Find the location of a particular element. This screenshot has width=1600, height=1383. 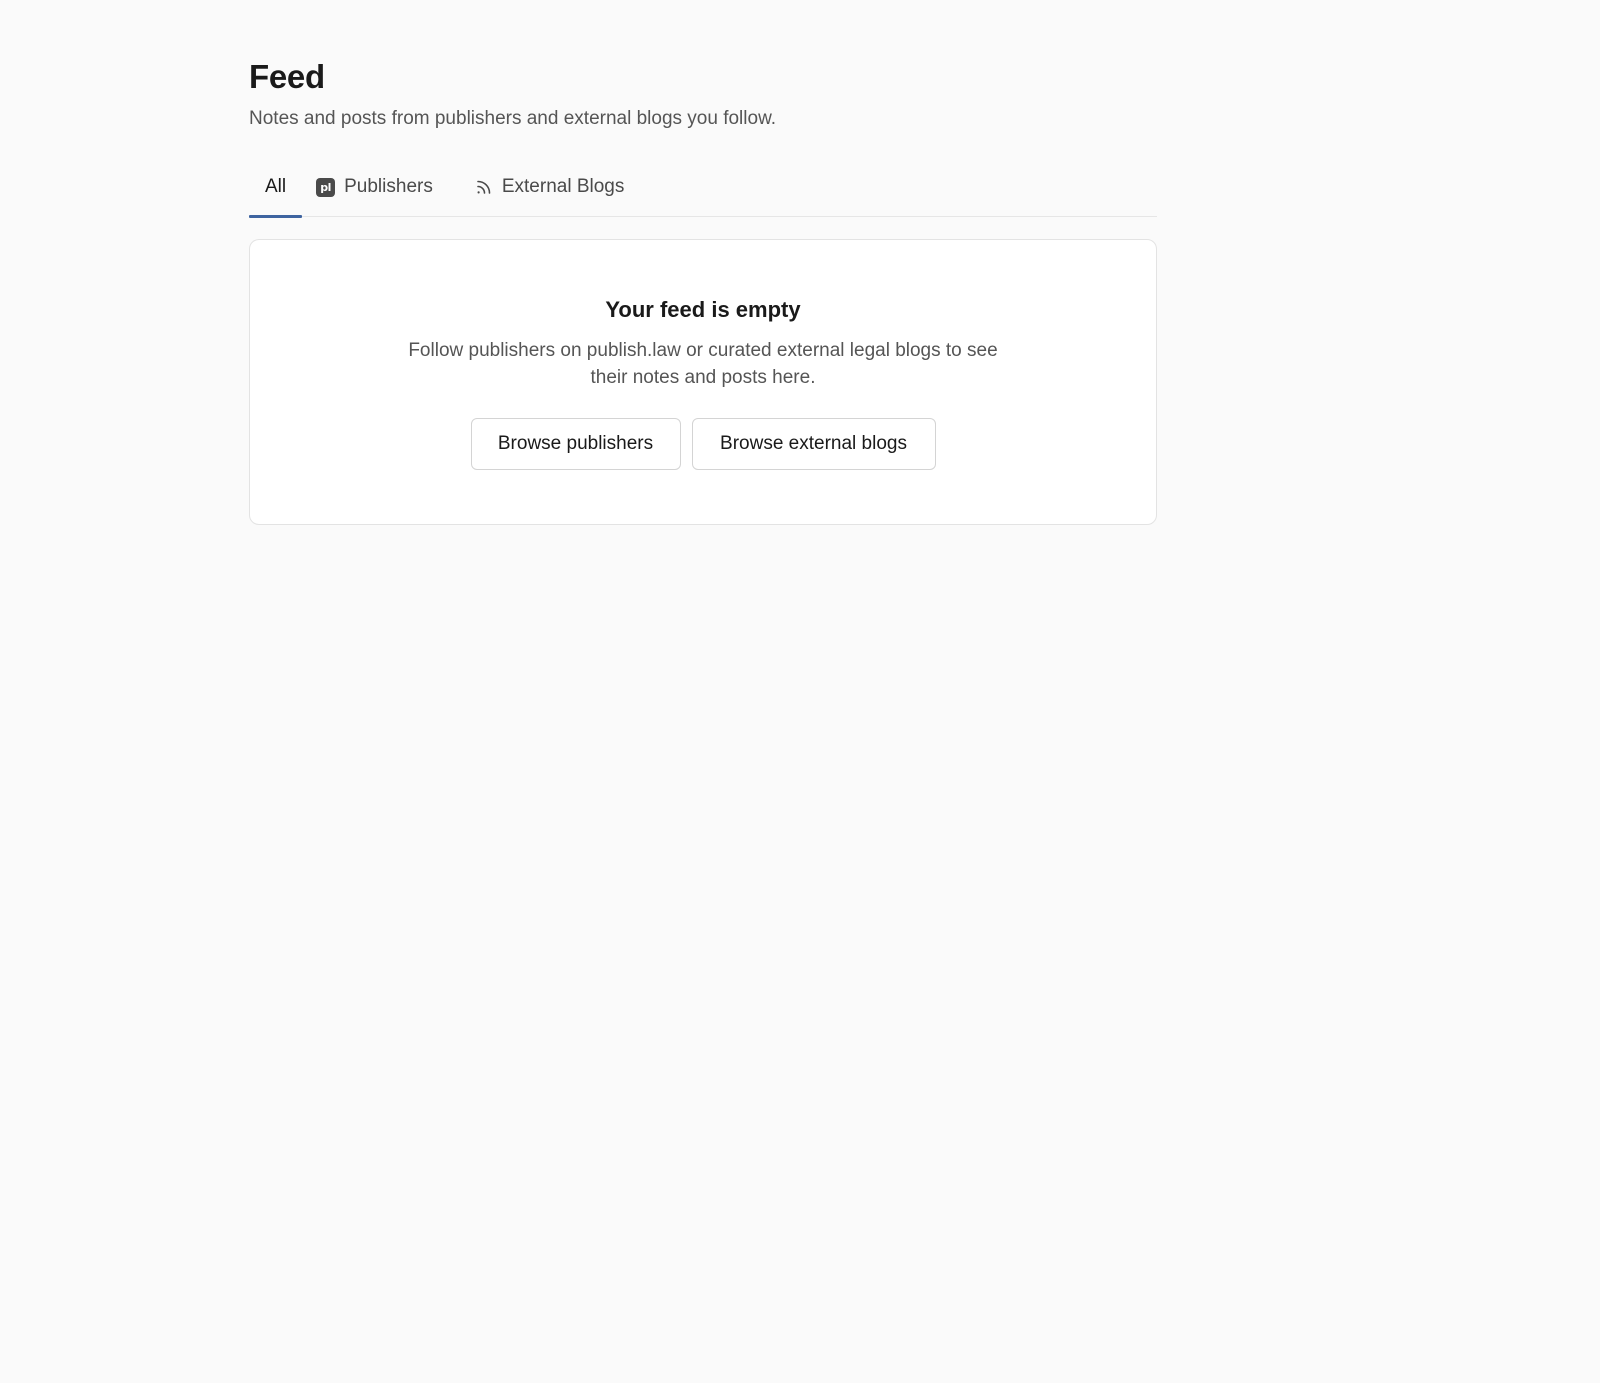

tab-external-blogs: External Blogs is located at coordinates (550, 189).